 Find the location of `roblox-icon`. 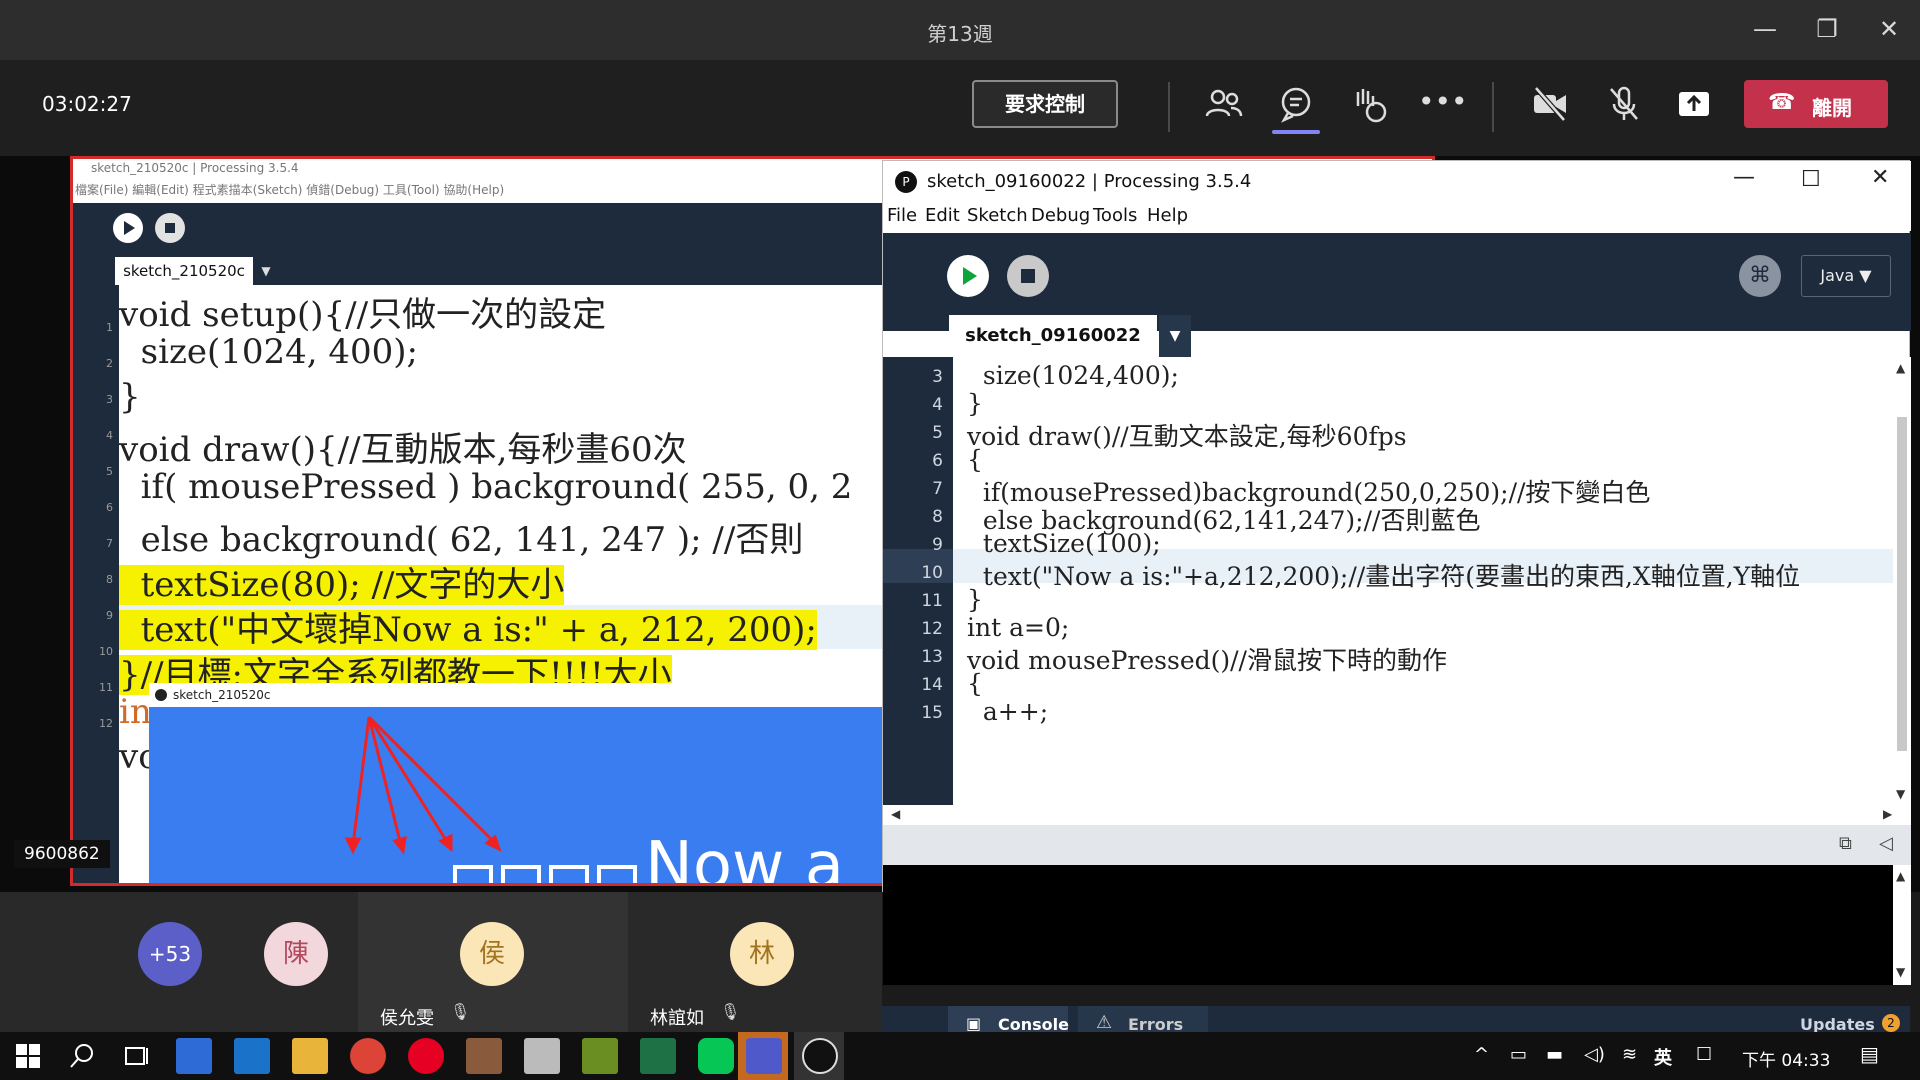

roblox-icon is located at coordinates (542, 1056).